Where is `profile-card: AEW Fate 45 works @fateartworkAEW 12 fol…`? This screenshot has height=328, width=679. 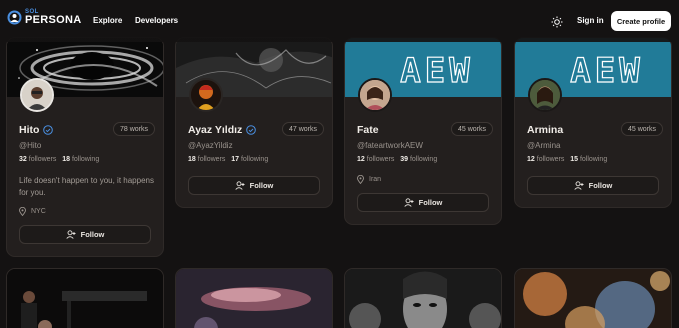
profile-card: AEW Fate 45 works @fateartworkAEW 12 fol… is located at coordinates (423, 131).